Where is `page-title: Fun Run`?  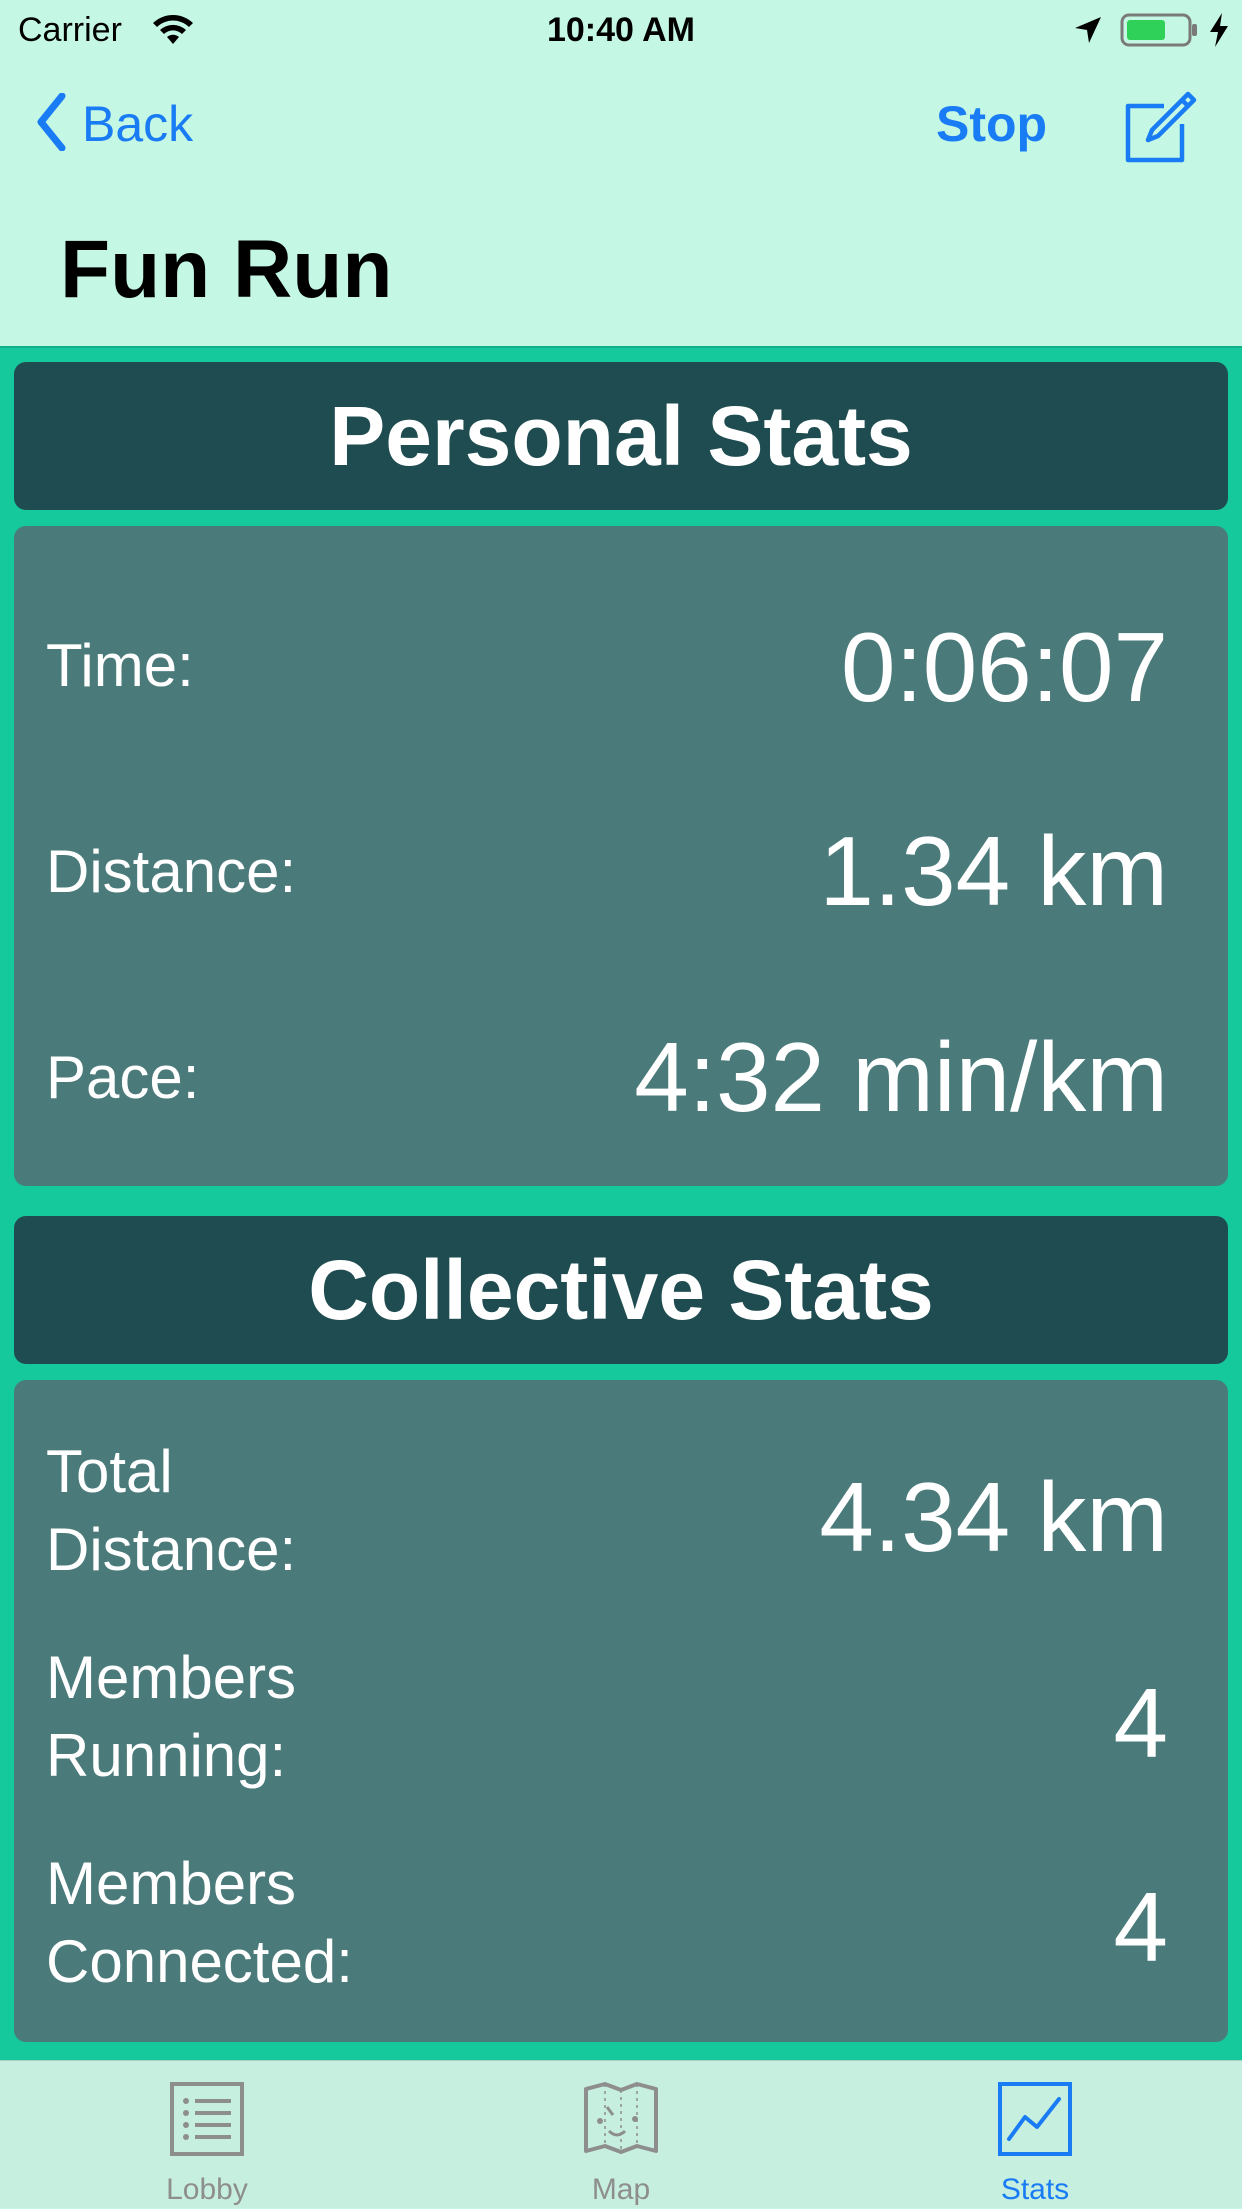 page-title: Fun Run is located at coordinates (226, 269).